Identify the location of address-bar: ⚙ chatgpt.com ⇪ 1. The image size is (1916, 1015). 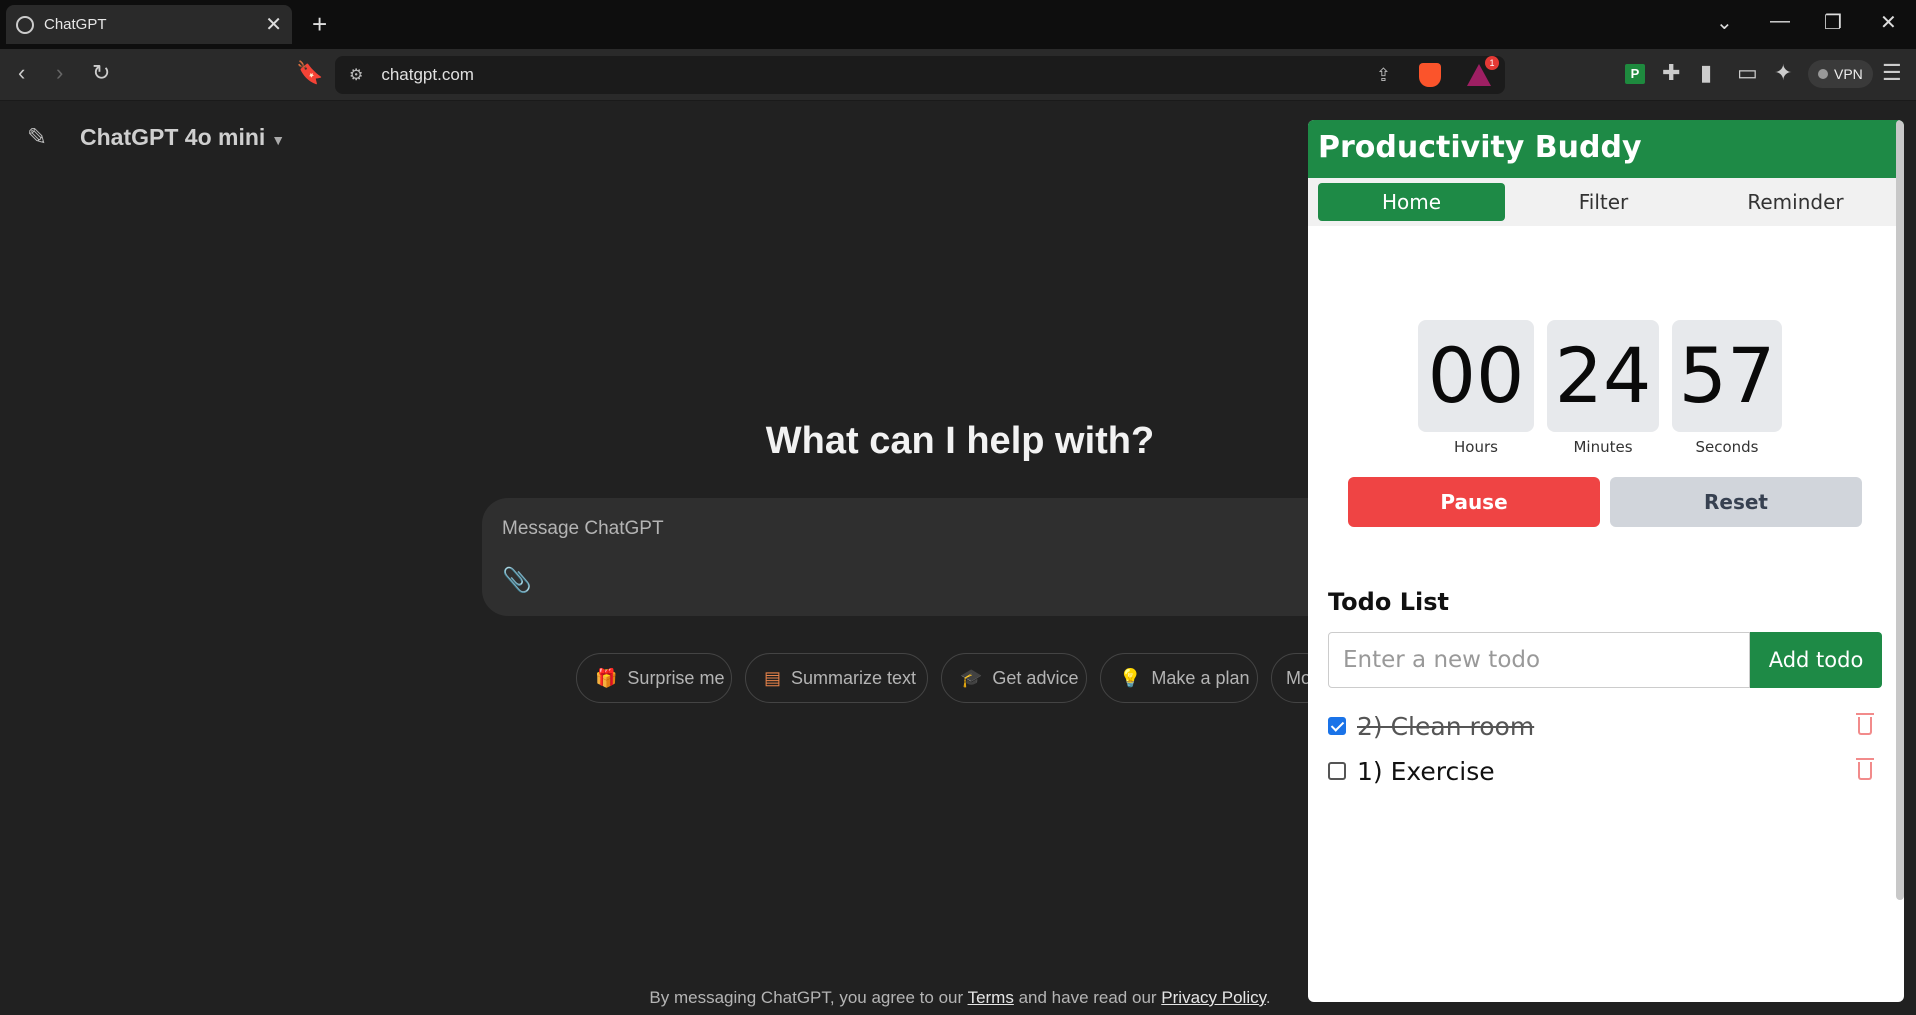
(920, 75).